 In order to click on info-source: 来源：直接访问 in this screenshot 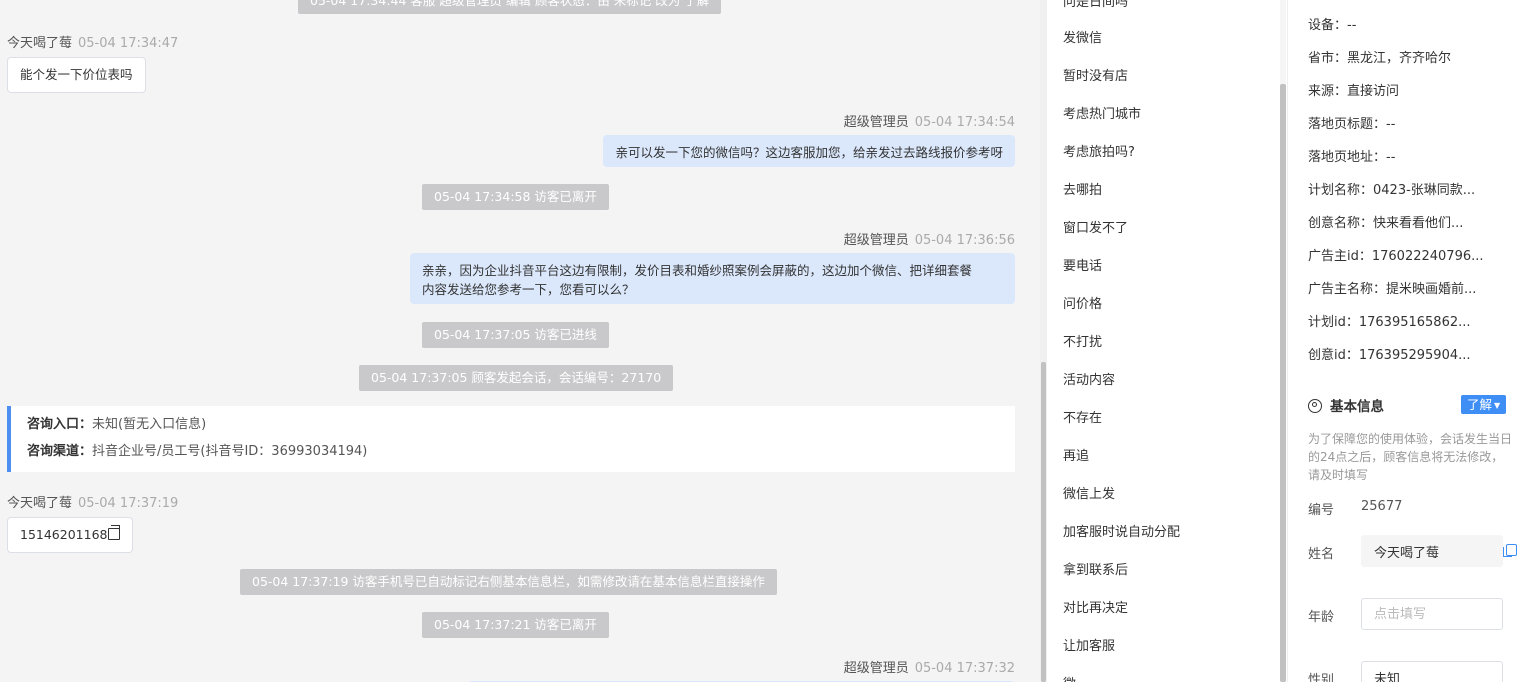, I will do `click(1354, 91)`.